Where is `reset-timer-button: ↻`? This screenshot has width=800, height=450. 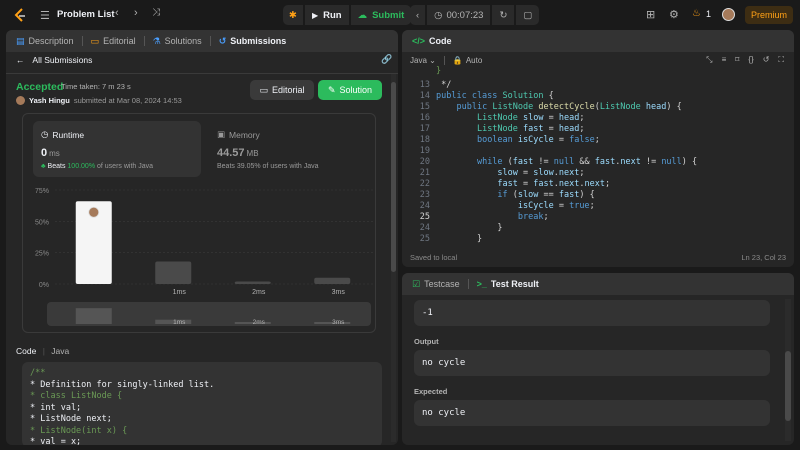
reset-timer-button: ↻ is located at coordinates (503, 15).